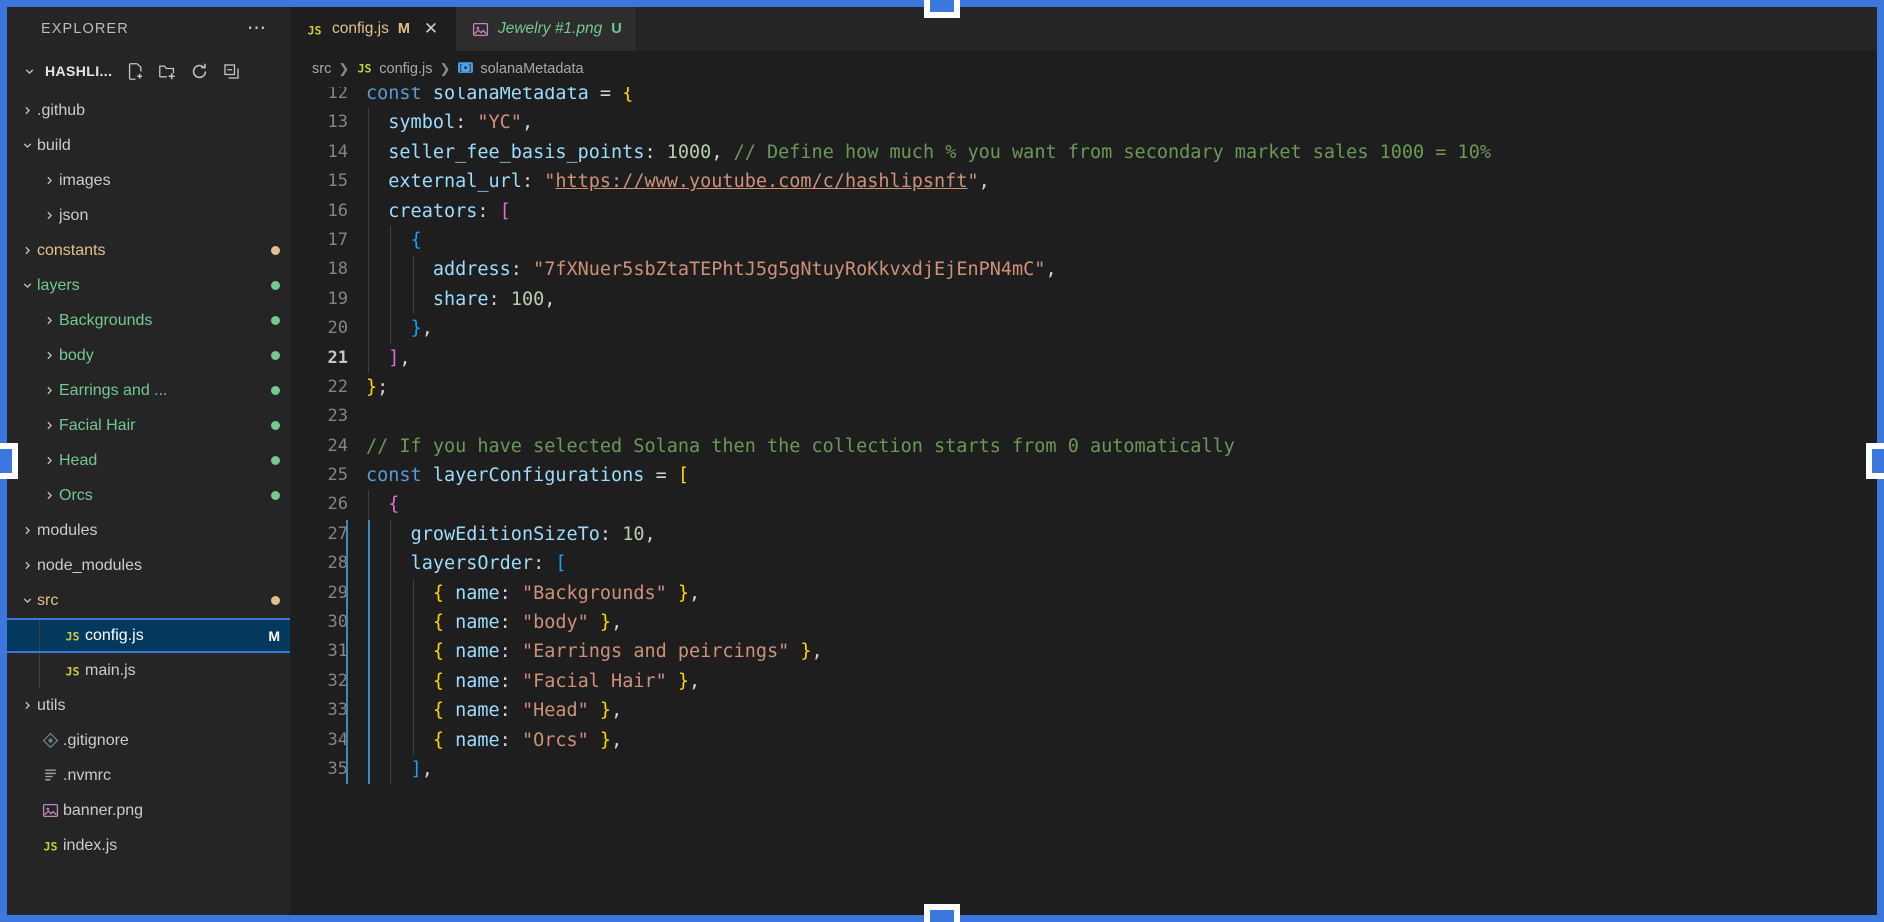 The height and width of the screenshot is (922, 1884). I want to click on code-line-text: { name: "Orcs" },, so click(1111, 740).